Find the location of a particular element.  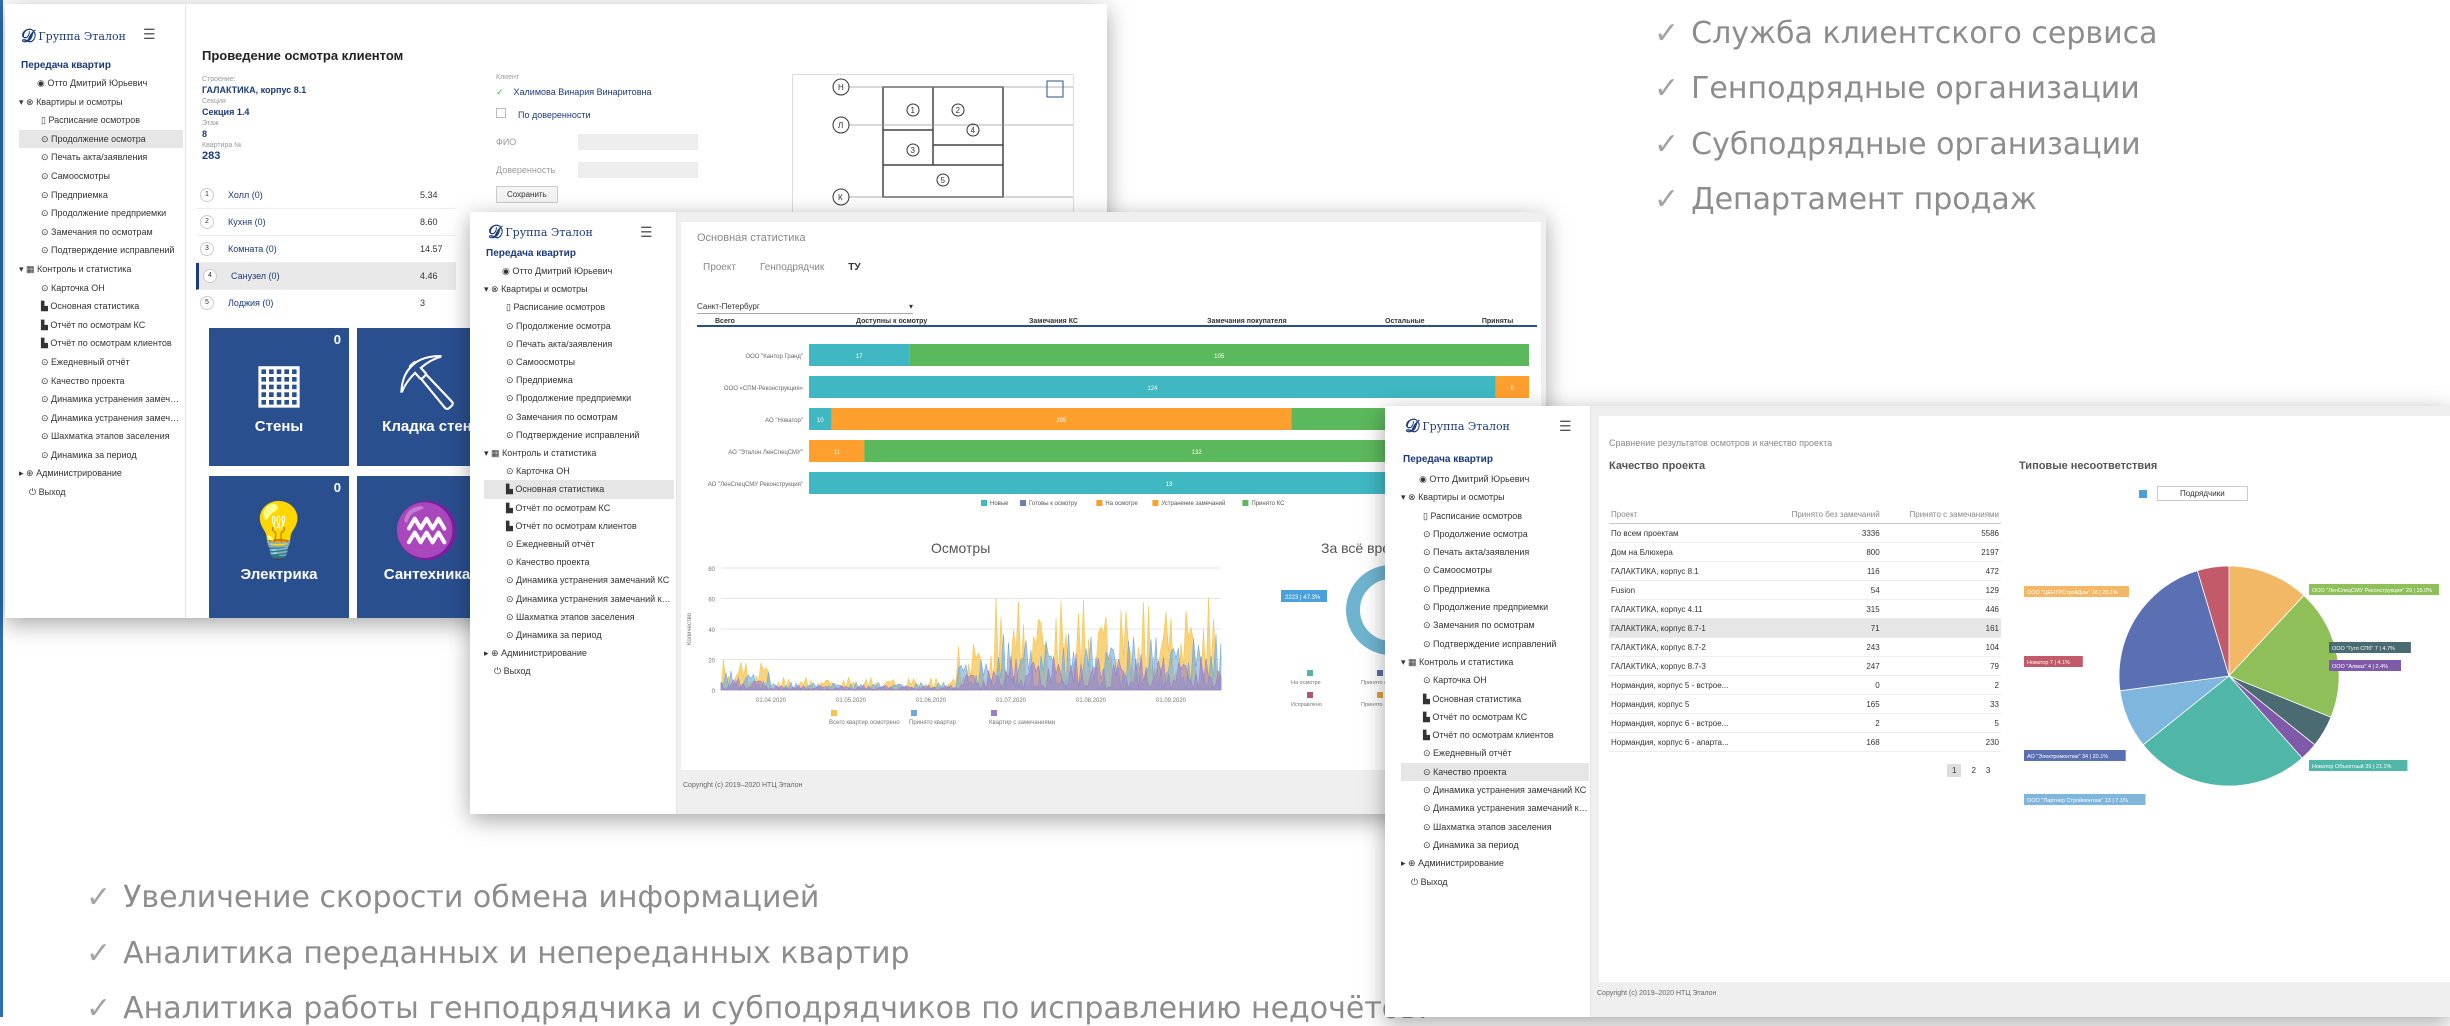

table-row: Нормандия, корпус 6 - апарта... 168 230 is located at coordinates (1805, 742).